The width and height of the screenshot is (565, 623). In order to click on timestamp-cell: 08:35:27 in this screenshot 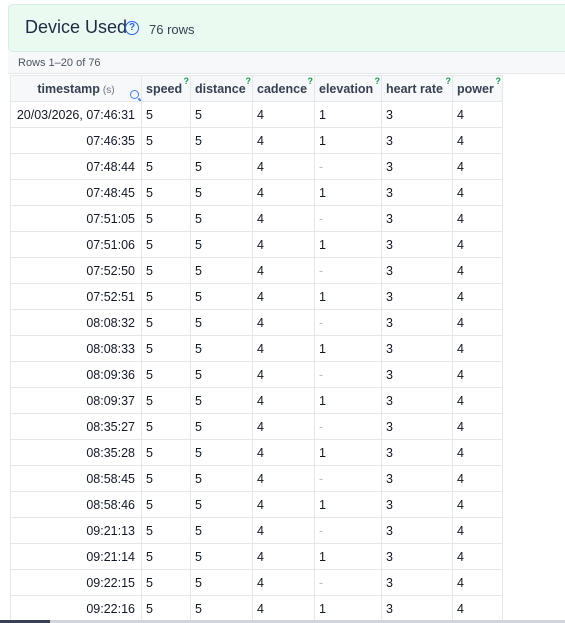, I will do `click(76, 426)`.